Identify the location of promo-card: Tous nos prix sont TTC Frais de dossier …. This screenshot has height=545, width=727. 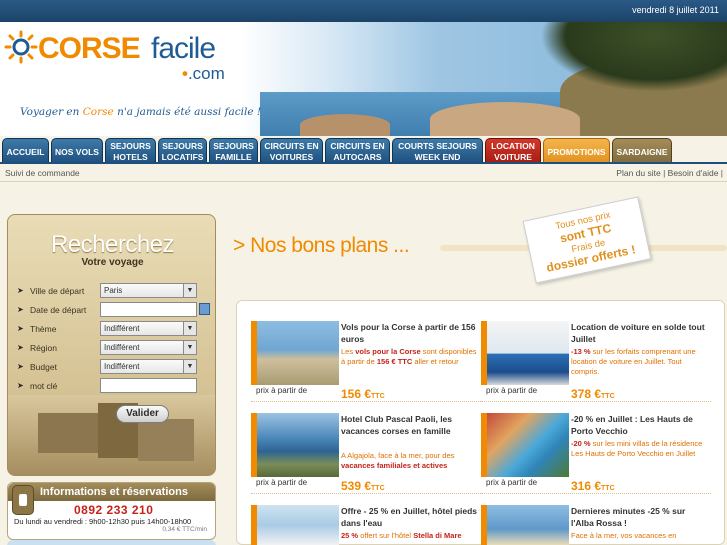
(587, 240).